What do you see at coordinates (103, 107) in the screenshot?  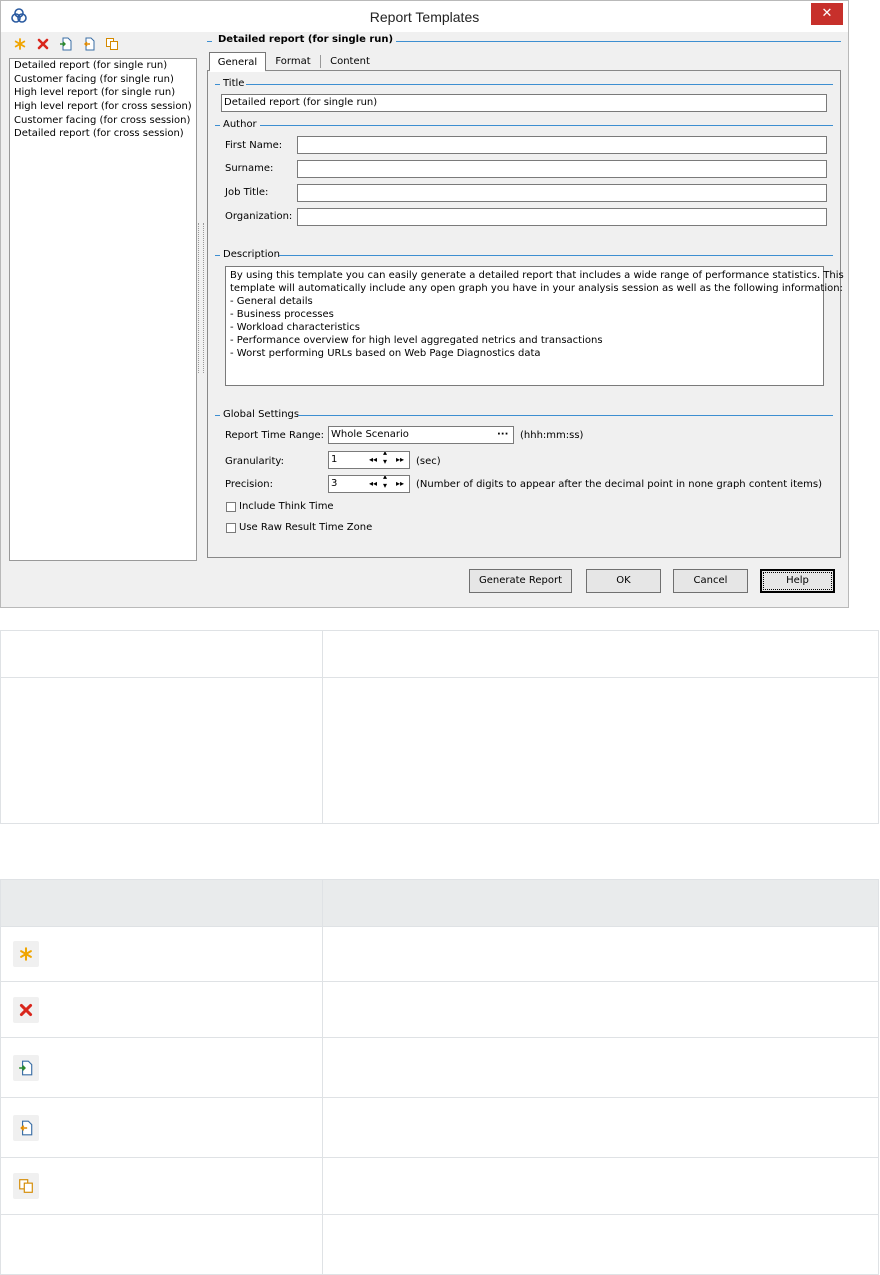 I see `template-item: High level report (for cross session)` at bounding box center [103, 107].